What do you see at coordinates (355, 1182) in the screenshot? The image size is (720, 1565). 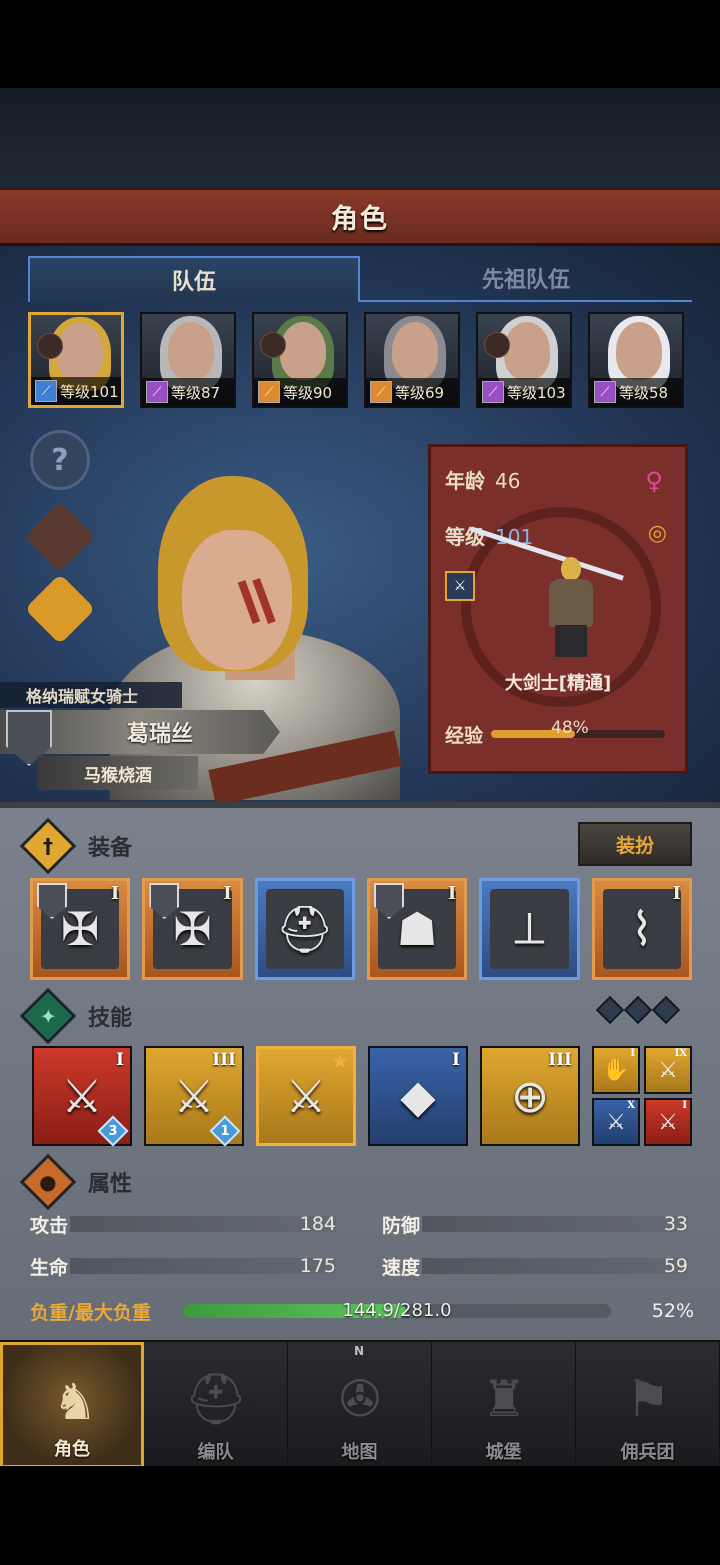 I see `attributes-header: ● 属性` at bounding box center [355, 1182].